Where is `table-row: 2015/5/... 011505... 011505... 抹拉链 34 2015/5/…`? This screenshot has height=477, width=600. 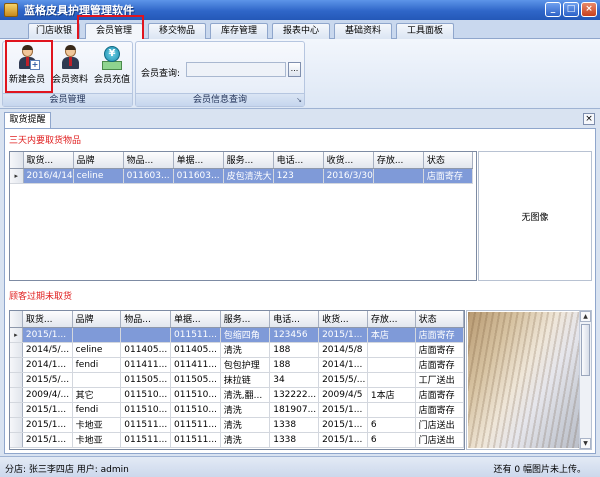 table-row: 2015/5/... 011505... 011505... 抹拉链 34 2015/5/… is located at coordinates (237, 380).